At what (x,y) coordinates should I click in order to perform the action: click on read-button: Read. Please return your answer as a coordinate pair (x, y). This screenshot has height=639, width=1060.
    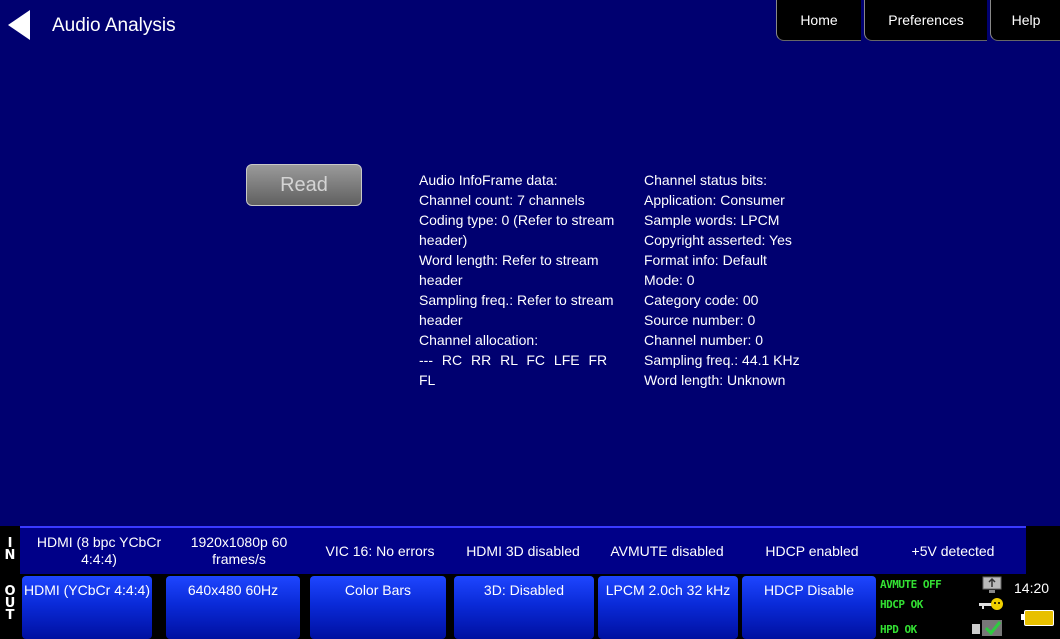
    Looking at the image, I should click on (304, 185).